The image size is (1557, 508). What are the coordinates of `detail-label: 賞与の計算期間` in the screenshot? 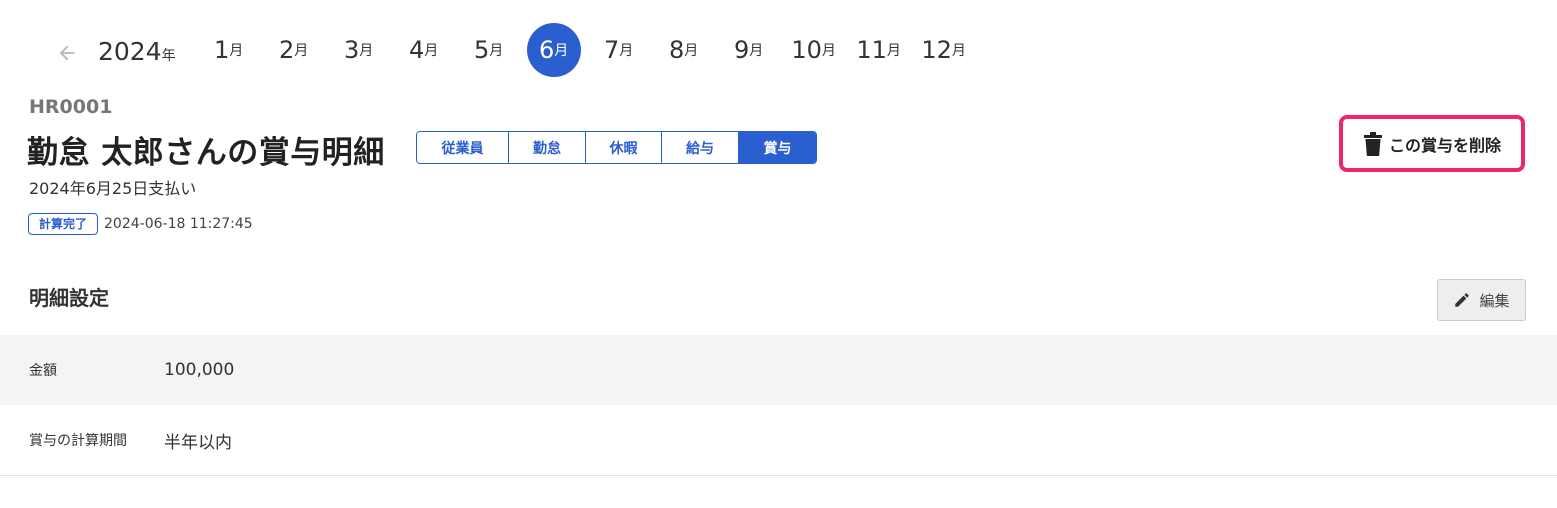 It's located at (78, 441).